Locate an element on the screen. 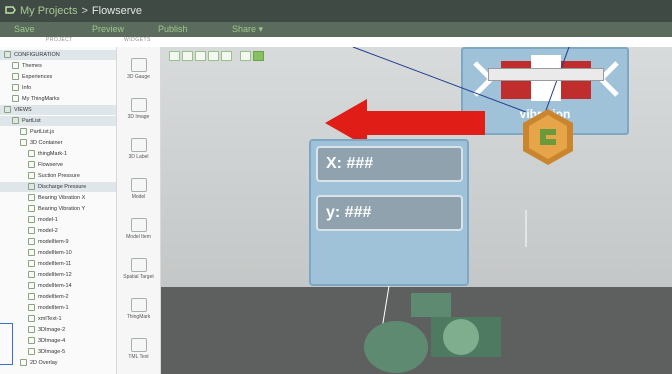  tree-item: Suction Pressure is located at coordinates (58, 176).